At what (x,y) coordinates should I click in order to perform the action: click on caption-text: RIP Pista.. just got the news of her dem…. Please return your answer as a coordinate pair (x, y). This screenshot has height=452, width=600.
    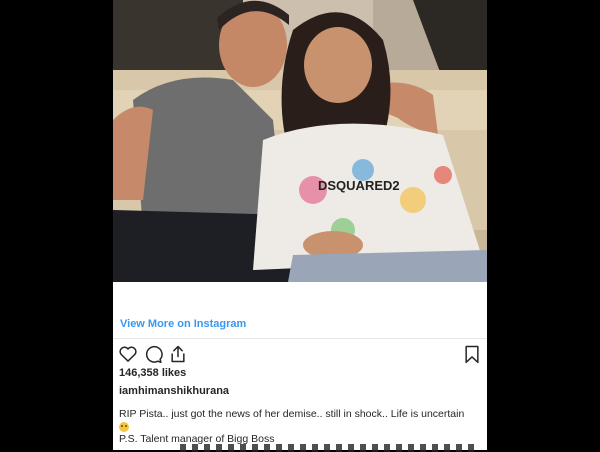
    Looking at the image, I should click on (292, 414).